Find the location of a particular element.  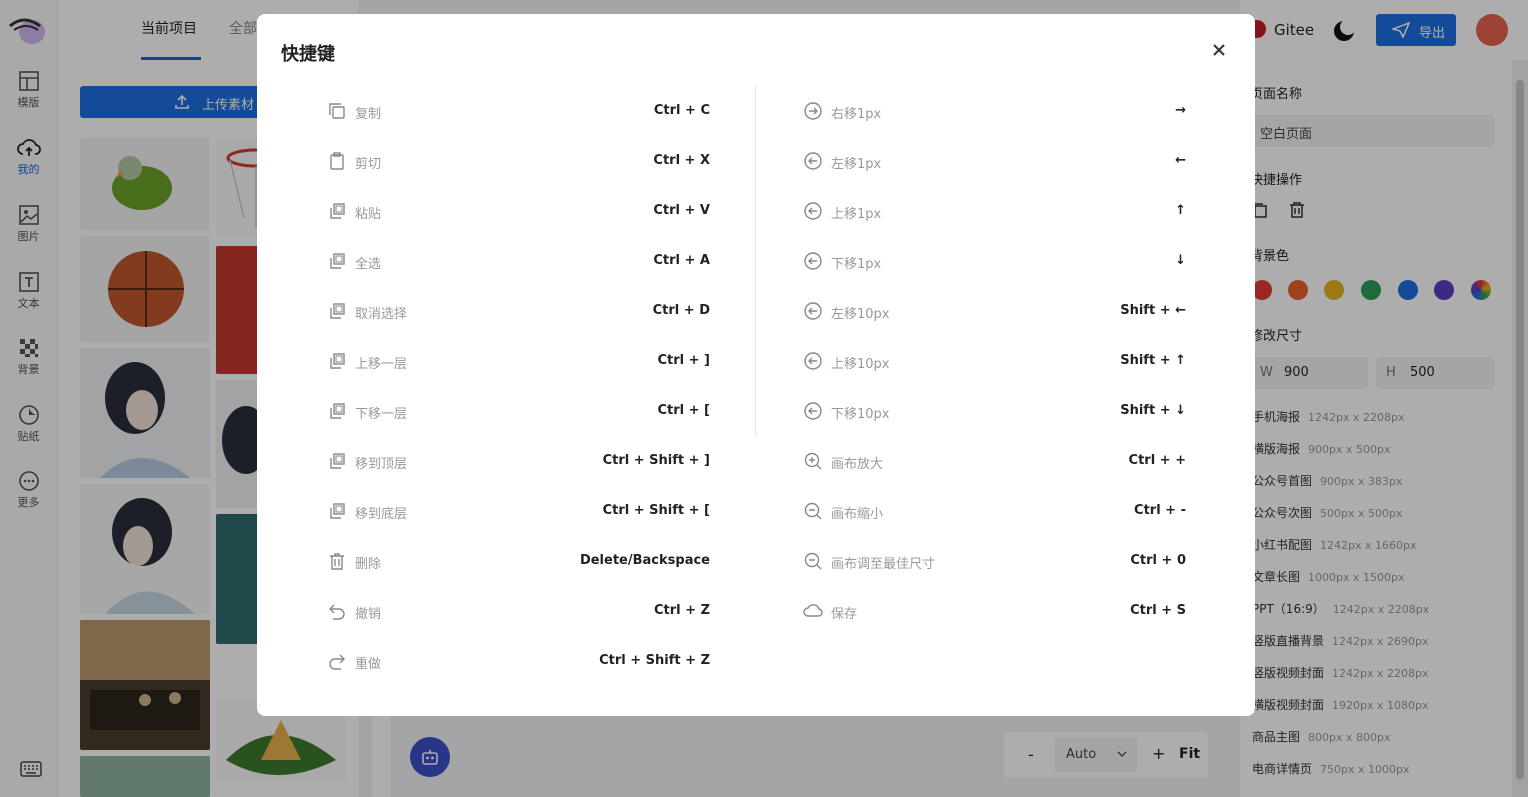

clipboard-icon is located at coordinates (337, 161).